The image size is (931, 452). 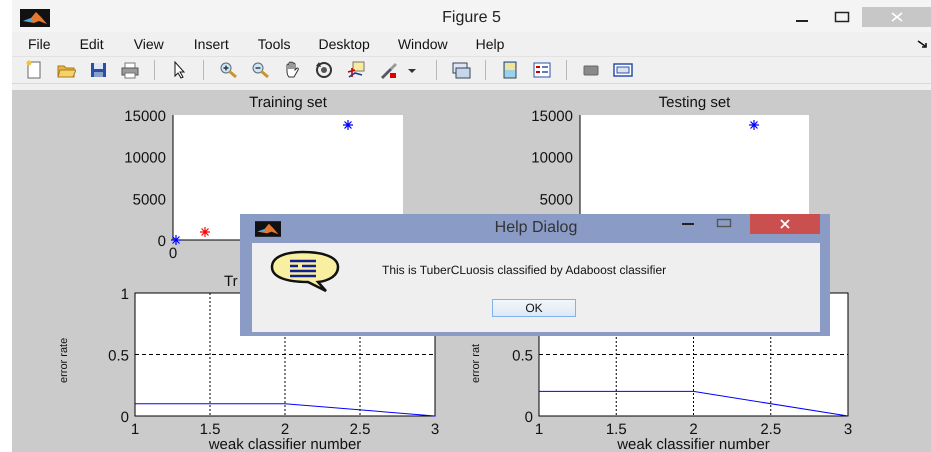 I want to click on window-title: Figure 5, so click(x=471, y=18).